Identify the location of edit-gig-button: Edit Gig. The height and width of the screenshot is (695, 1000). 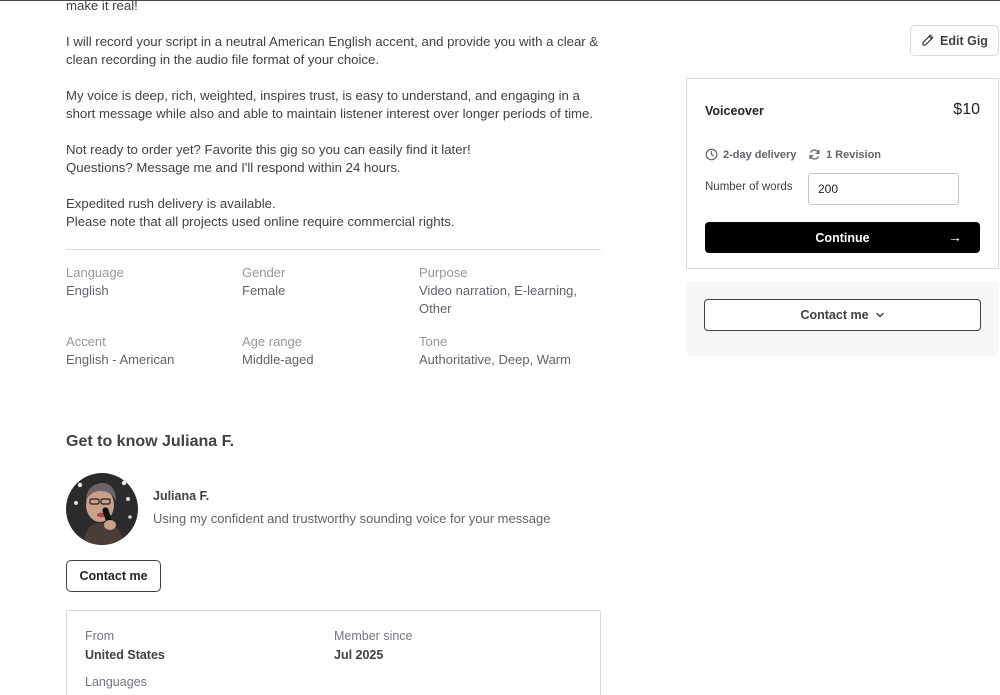
(954, 40).